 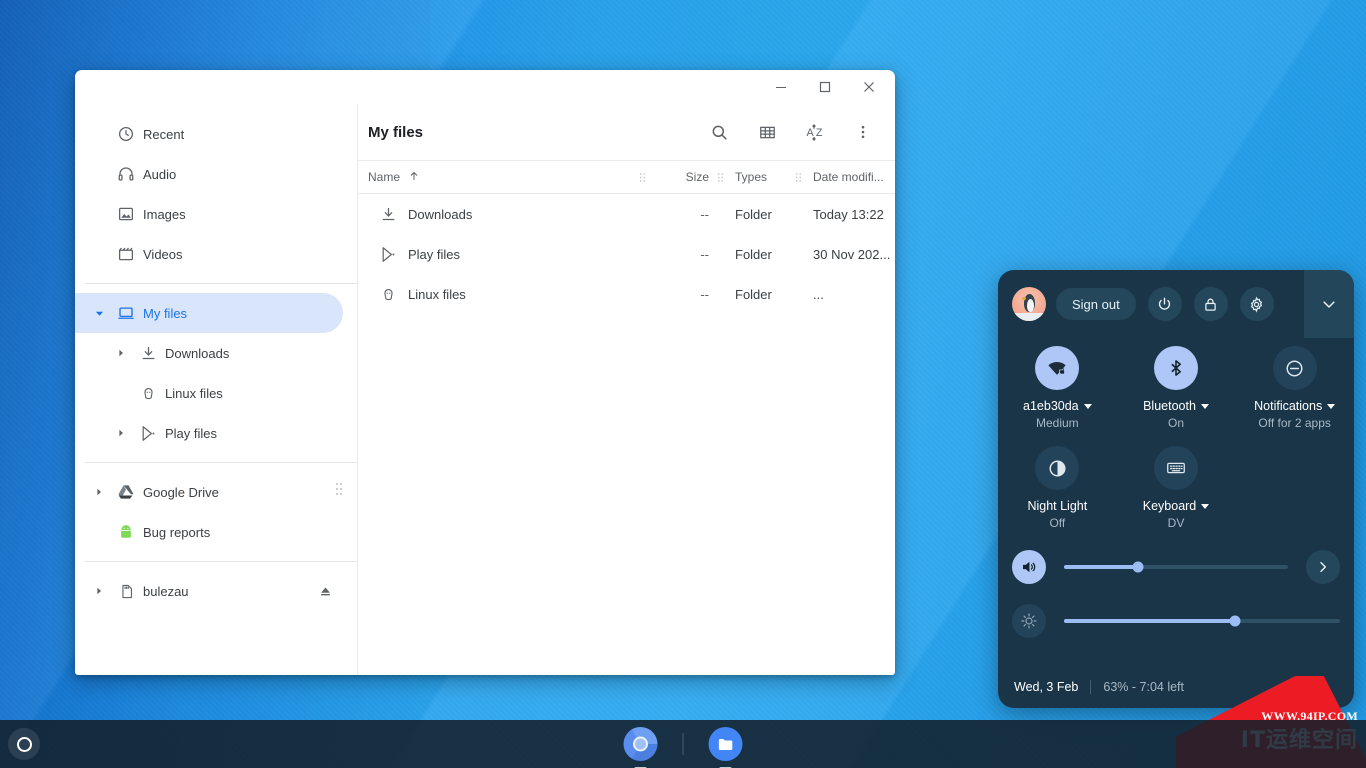 I want to click on sidebar-item-images: Images, so click(x=209, y=214).